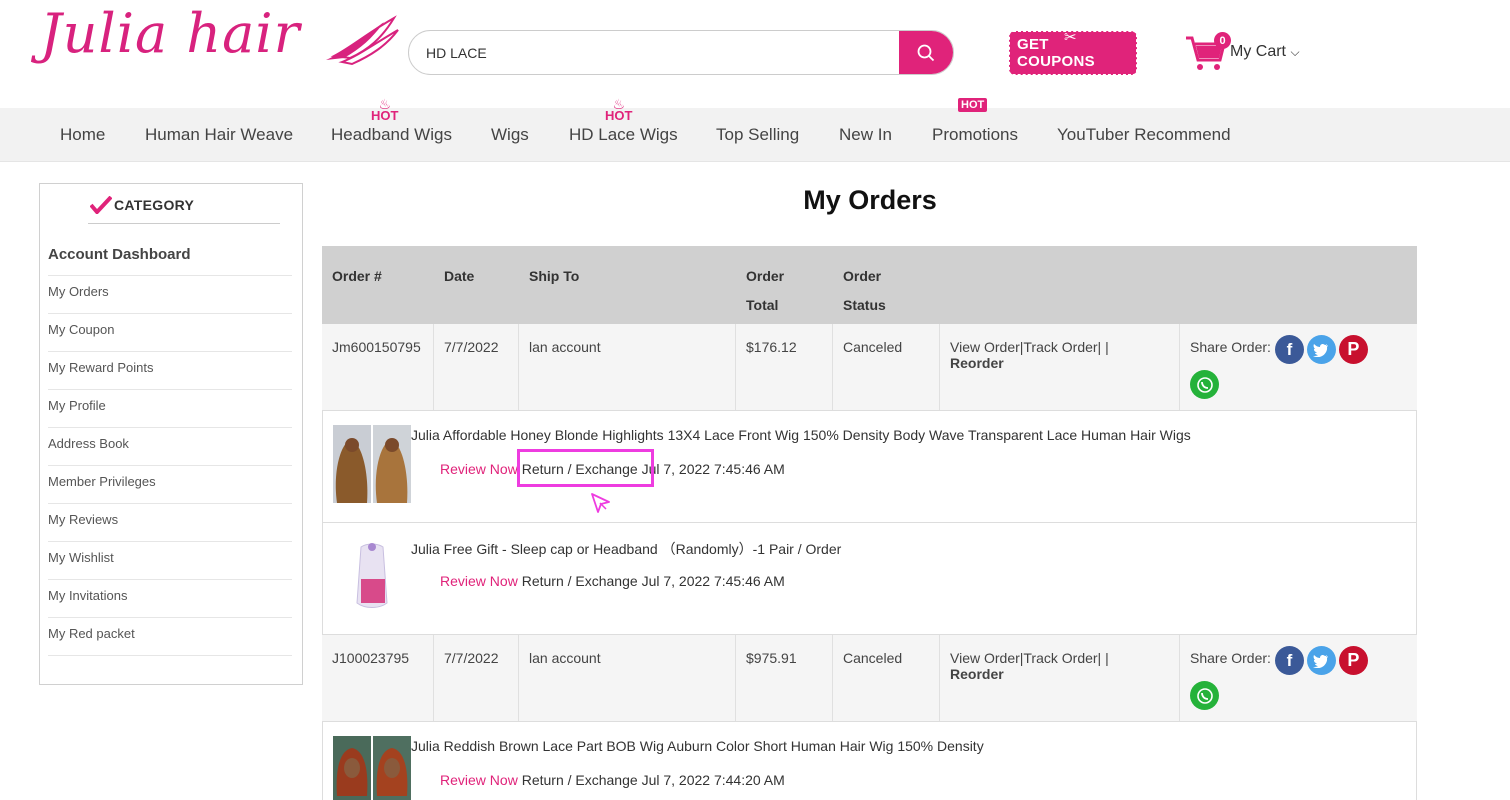 Image resolution: width=1510 pixels, height=800 pixels. Describe the element at coordinates (362, 40) in the screenshot. I see `wing-icon` at that location.